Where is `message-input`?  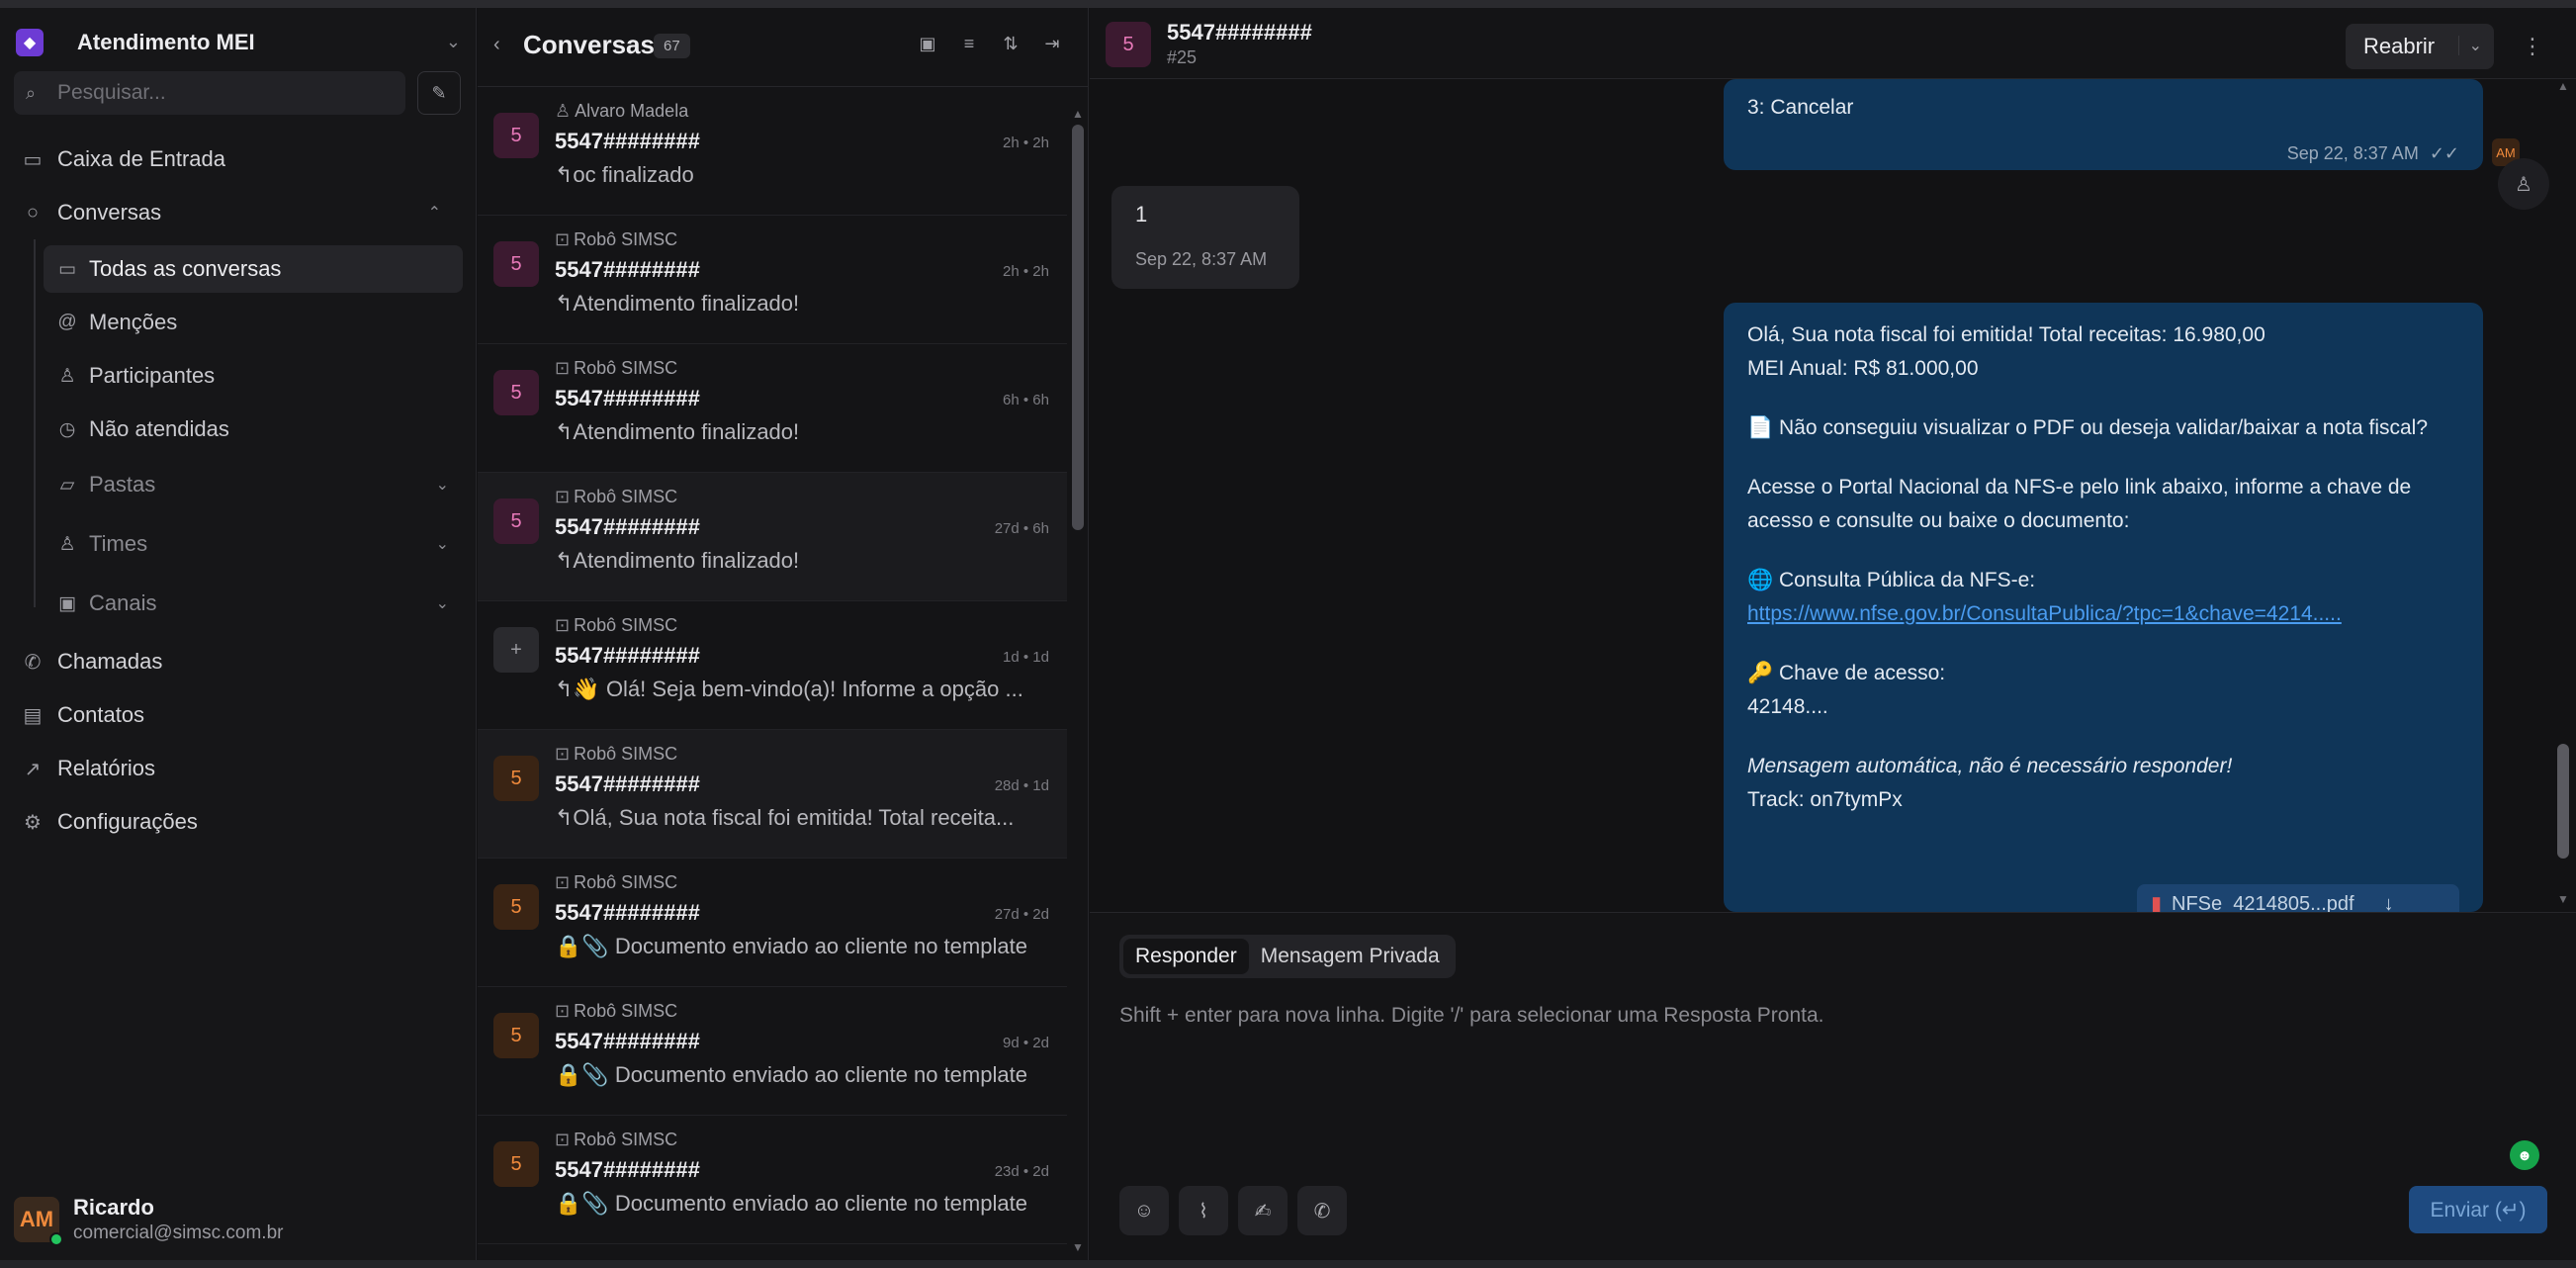
message-input is located at coordinates (1831, 1063).